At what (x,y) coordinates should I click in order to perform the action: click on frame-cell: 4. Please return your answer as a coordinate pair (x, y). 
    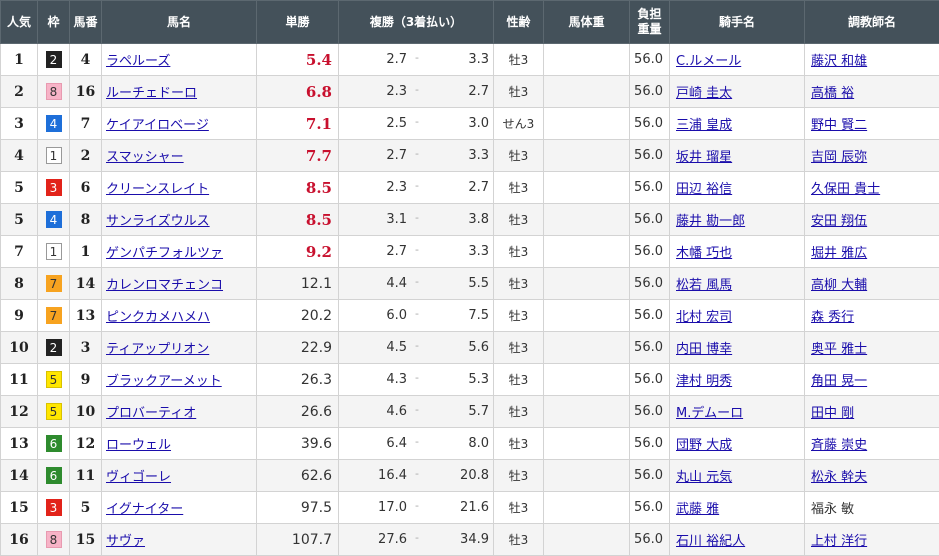
    Looking at the image, I should click on (54, 220).